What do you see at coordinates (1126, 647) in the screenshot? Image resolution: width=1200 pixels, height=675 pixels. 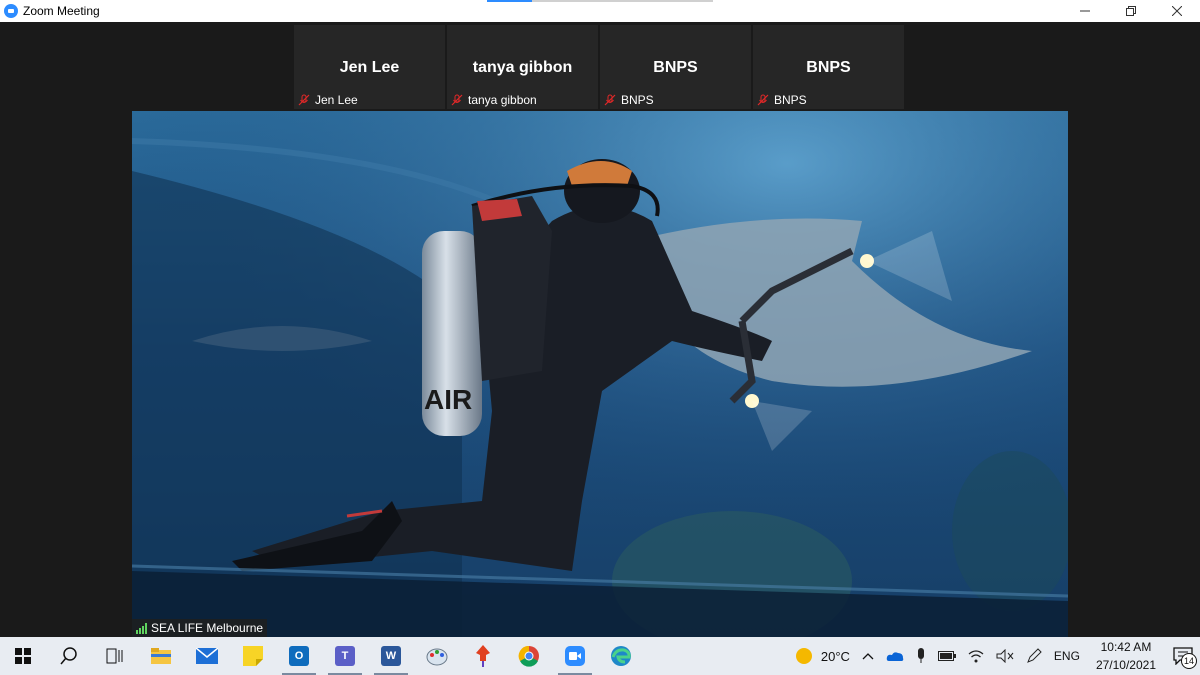 I see `clock-time: 10:42 AM` at bounding box center [1126, 647].